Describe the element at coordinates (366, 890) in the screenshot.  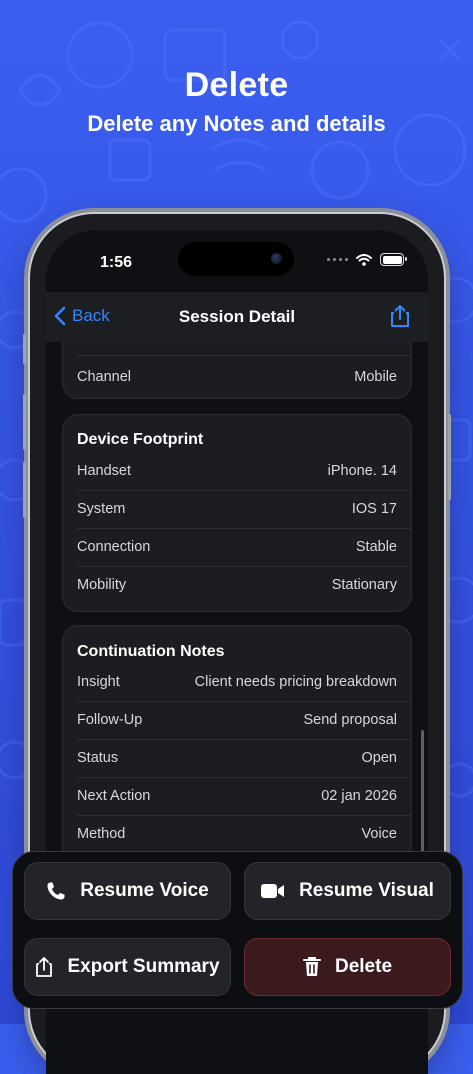
I see `resume-visual-label: Resume Visual` at that location.